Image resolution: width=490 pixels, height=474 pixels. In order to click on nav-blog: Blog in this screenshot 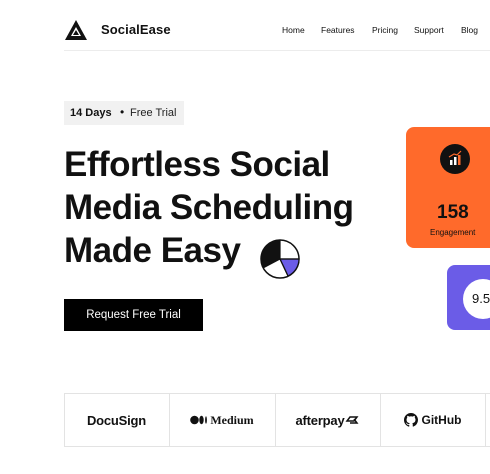, I will do `click(469, 30)`.